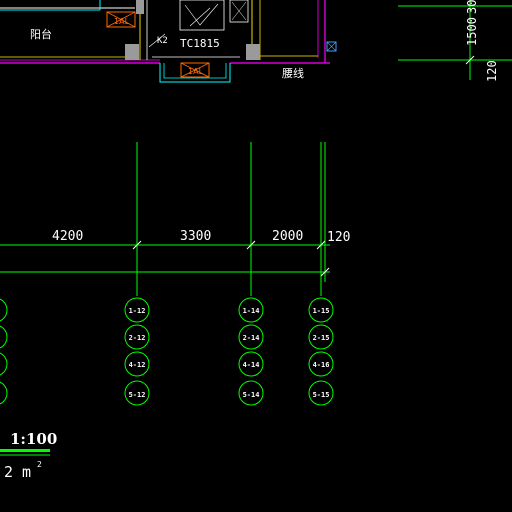 This screenshot has width=512, height=512. Describe the element at coordinates (321, 395) in the screenshot. I see `axis-label: 5-15` at that location.